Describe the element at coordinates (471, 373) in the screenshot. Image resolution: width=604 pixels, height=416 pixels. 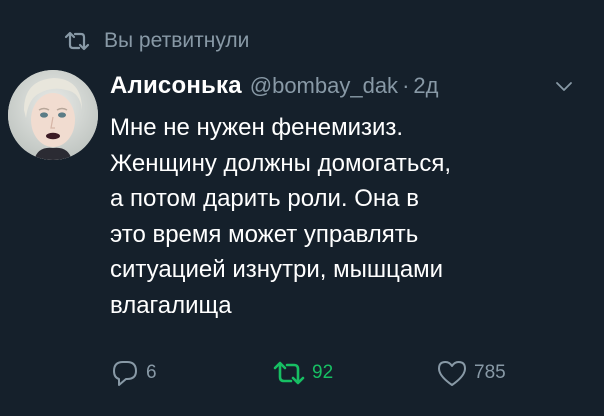
I see `like-button: 785` at that location.